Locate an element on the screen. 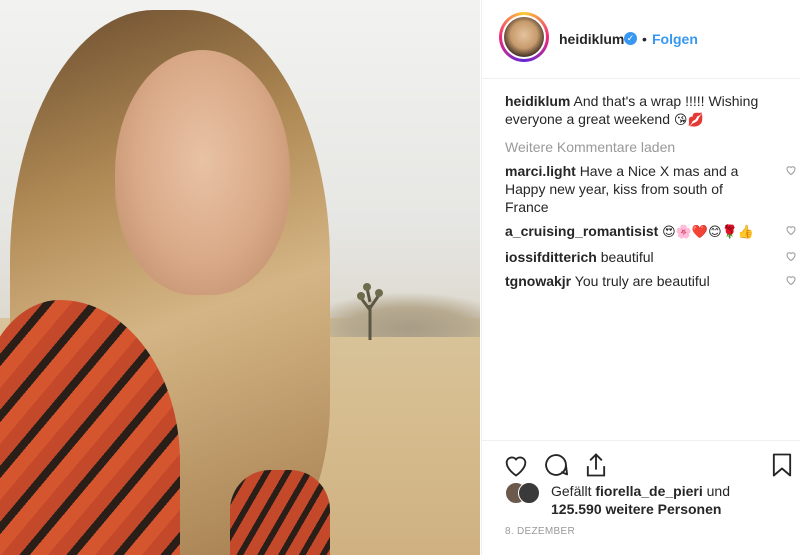  profile-avatar is located at coordinates (524, 37).